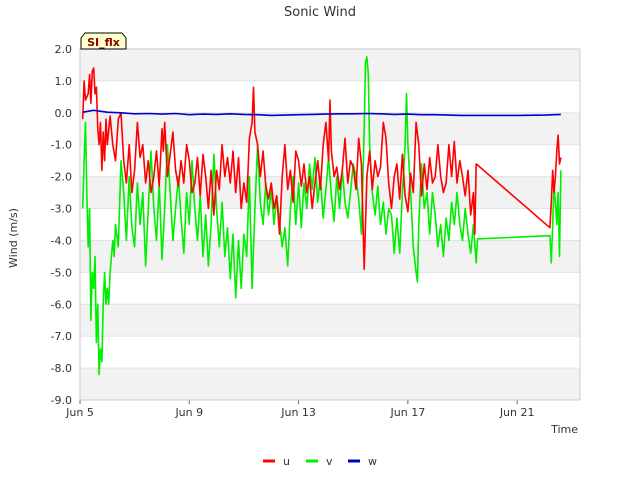 Image resolution: width=640 pixels, height=480 pixels. I want to click on x-axis-ticks: Jun 5 Jun 9 Jun 13 Jun 17 Jun 21, so click(300, 409).